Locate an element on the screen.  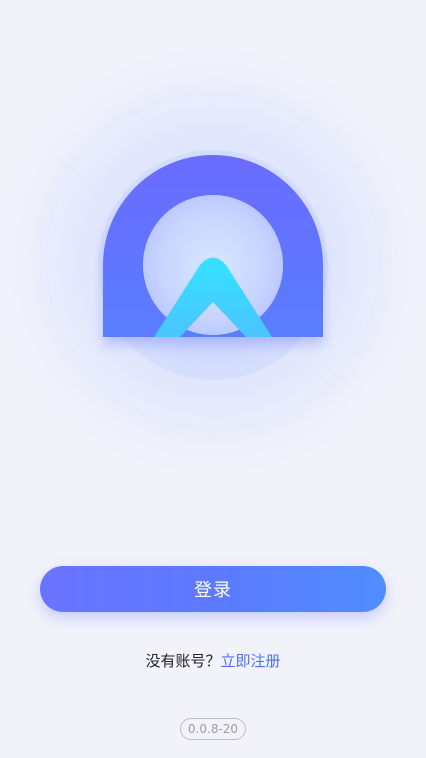
register-prompt-text: 没有账号？ is located at coordinates (183, 661).